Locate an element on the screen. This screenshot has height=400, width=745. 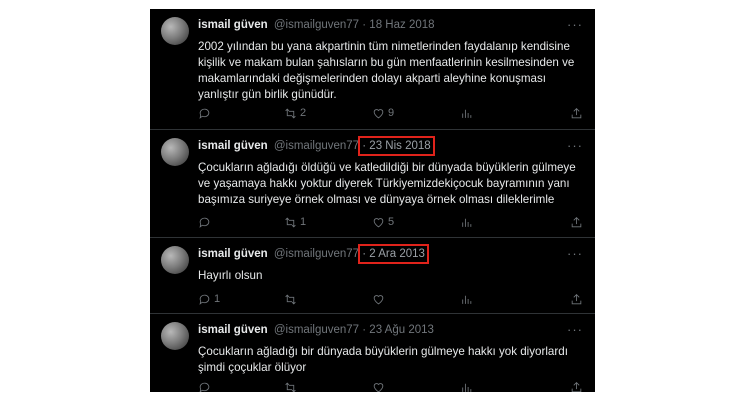
reply-button: 1 is located at coordinates (209, 299).